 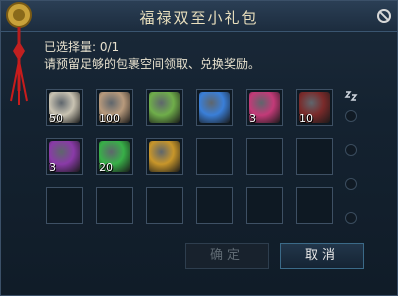 I want to click on selected-count-label: 已选择量:, so click(x=70, y=47).